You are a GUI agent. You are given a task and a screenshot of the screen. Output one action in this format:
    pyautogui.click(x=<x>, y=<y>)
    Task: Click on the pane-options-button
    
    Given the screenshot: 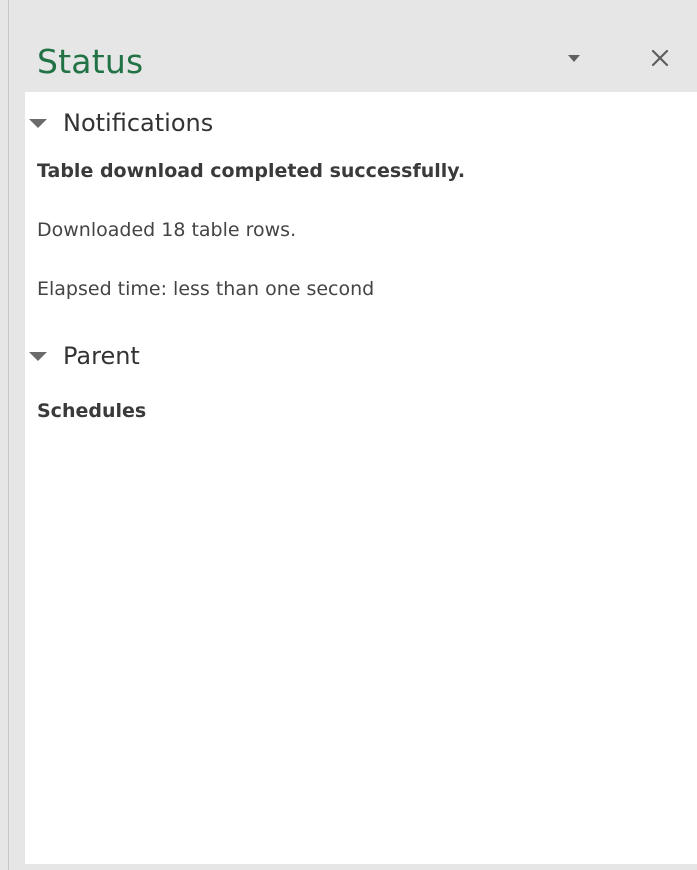 What is the action you would take?
    pyautogui.click(x=574, y=58)
    